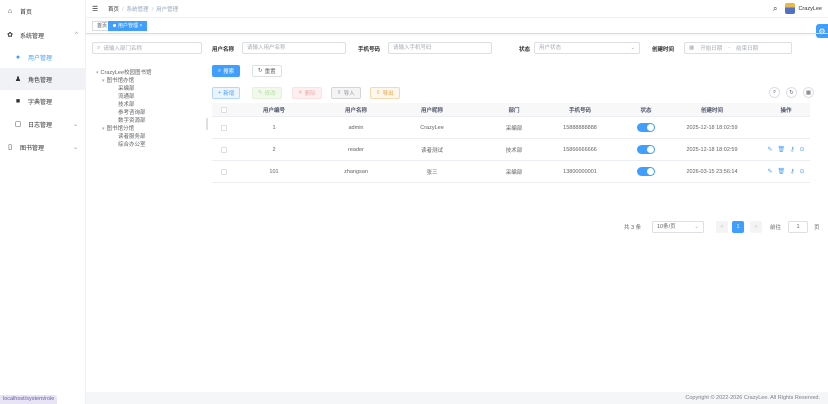 The height and width of the screenshot is (404, 828). I want to click on search-button: ⌕ 搜索, so click(226, 71).